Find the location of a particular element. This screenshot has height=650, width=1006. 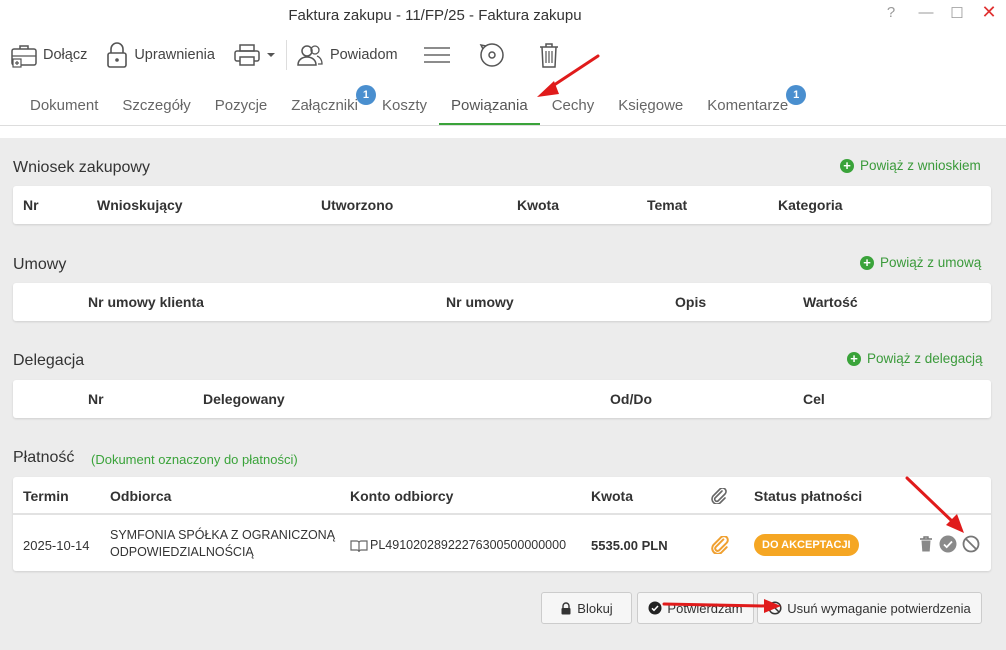

column-header: Odbiorca is located at coordinates (141, 496).